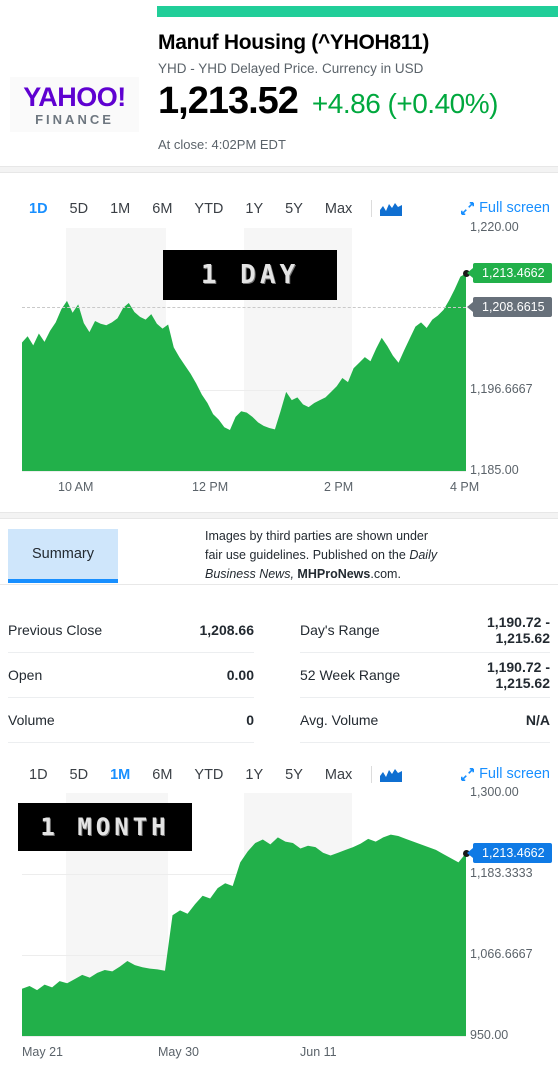 The image size is (558, 1082). I want to click on chart-watermark: 1 DAY, so click(250, 275).